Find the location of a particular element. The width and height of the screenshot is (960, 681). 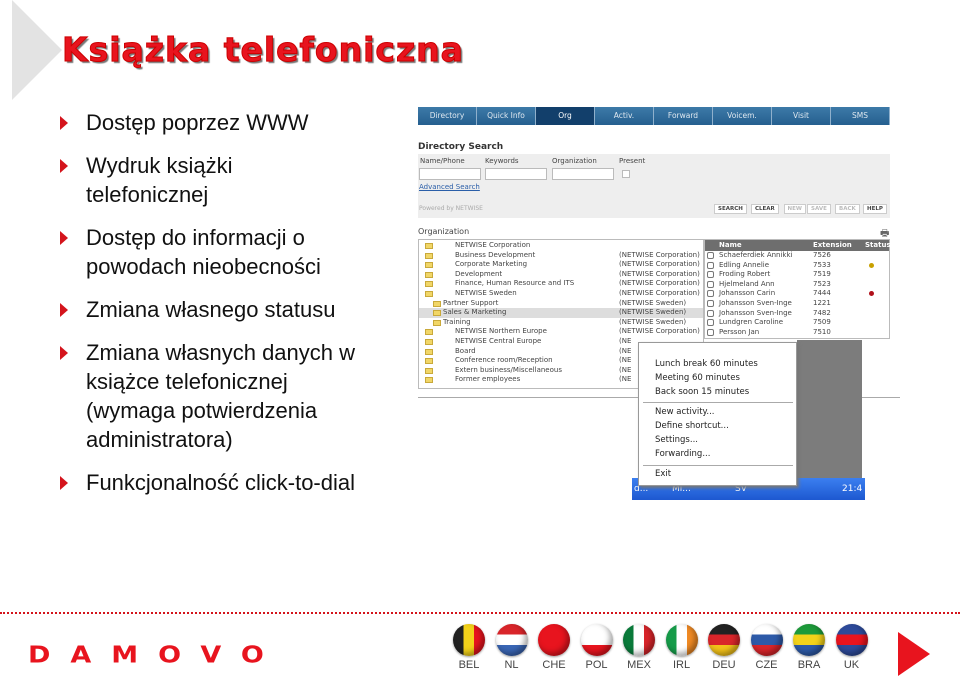

flag-mex: MEX is located at coordinates (639, 647).